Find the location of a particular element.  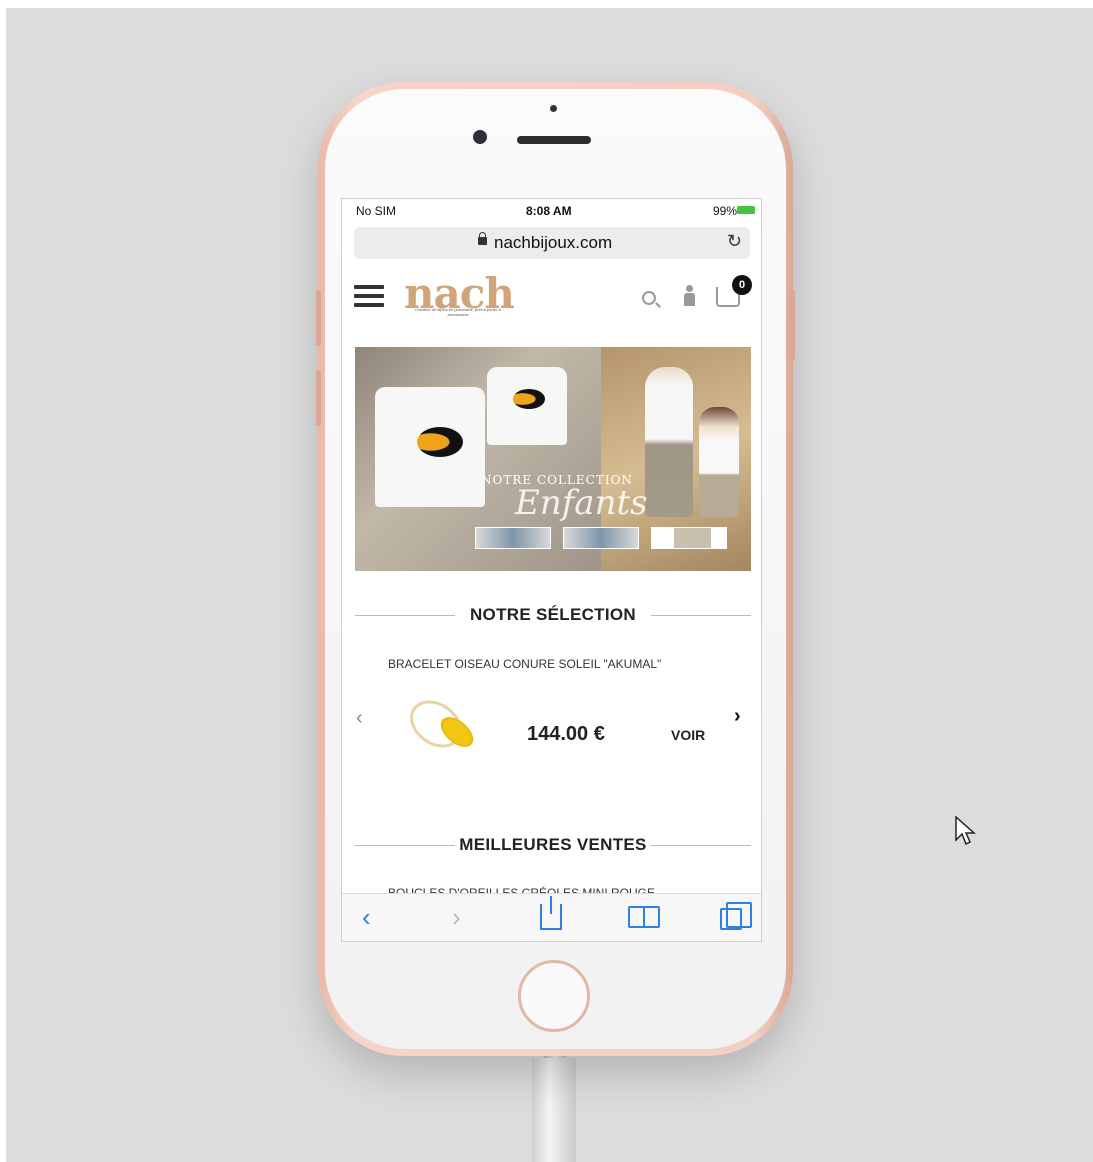

lock-icon is located at coordinates (482, 238).